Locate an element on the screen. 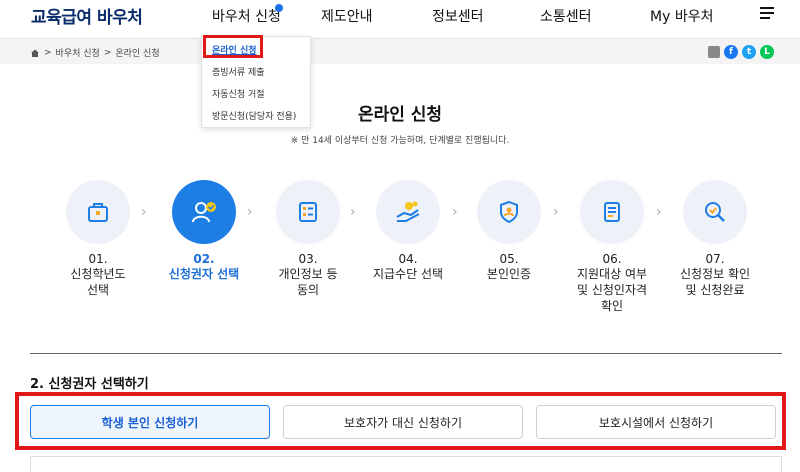 The image size is (800, 472). dropdown-item-submit-docs: 증빙서류 제출 is located at coordinates (238, 71).